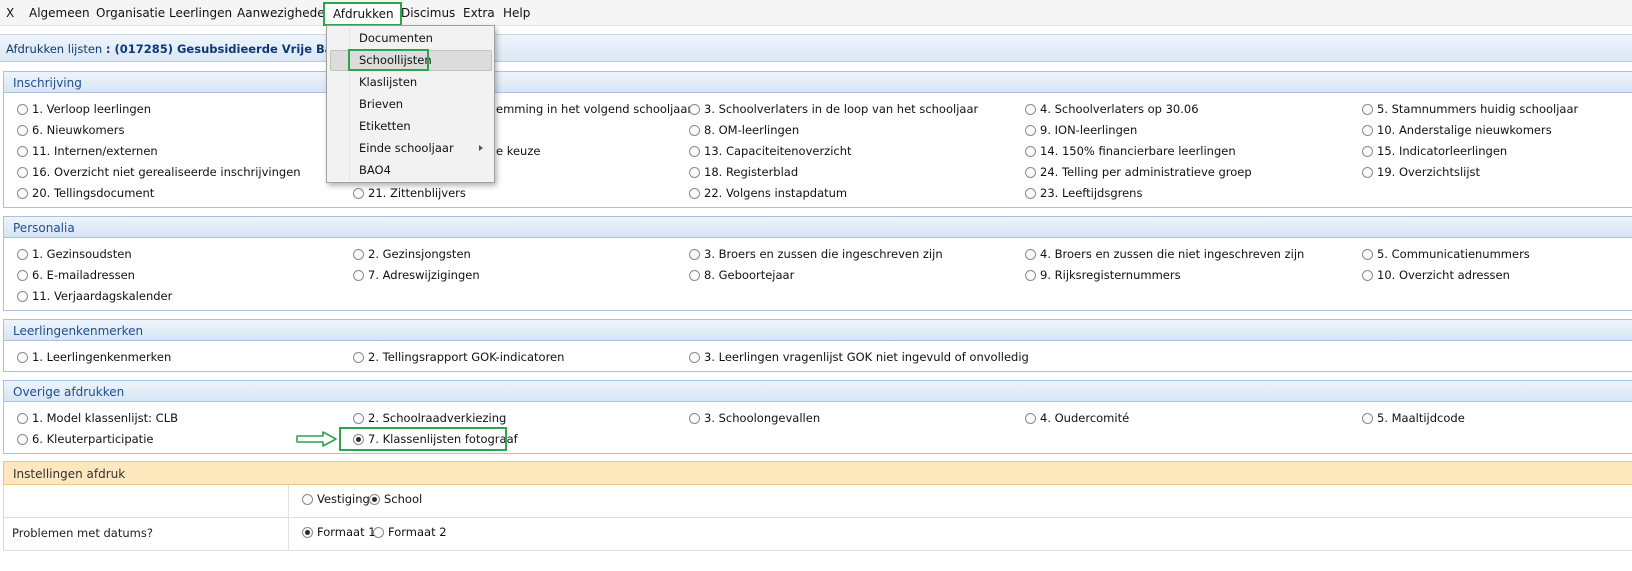 This screenshot has width=1632, height=571. What do you see at coordinates (817, 82) in the screenshot?
I see `section-header-inschrijving: Inschrijving` at bounding box center [817, 82].